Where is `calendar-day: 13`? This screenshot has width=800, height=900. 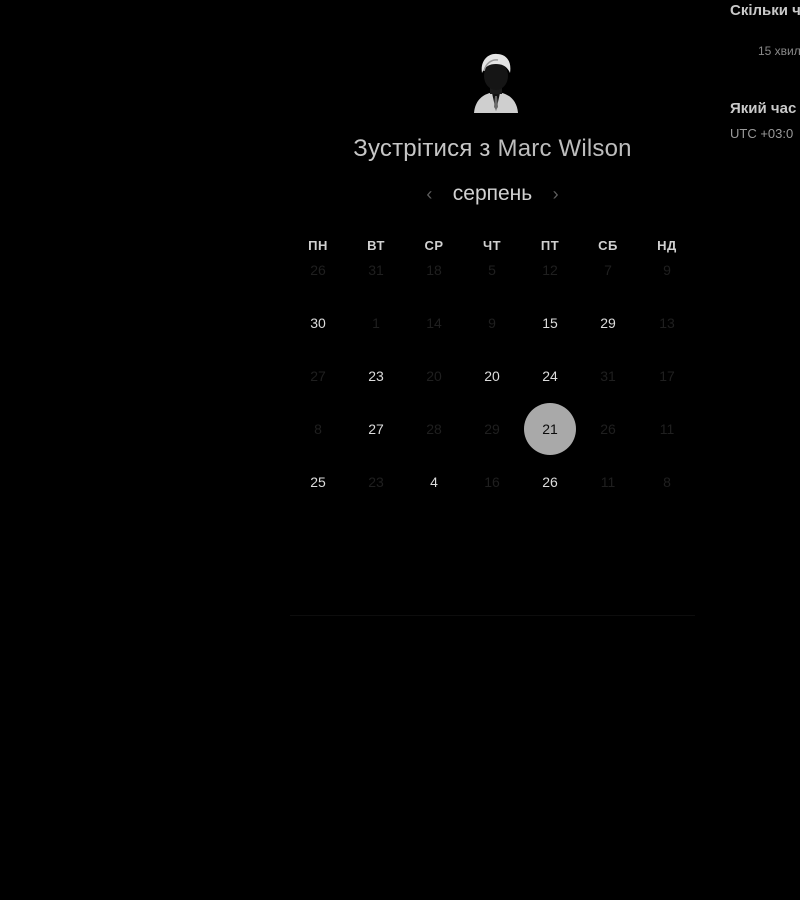
calendar-day: 13 is located at coordinates (667, 323).